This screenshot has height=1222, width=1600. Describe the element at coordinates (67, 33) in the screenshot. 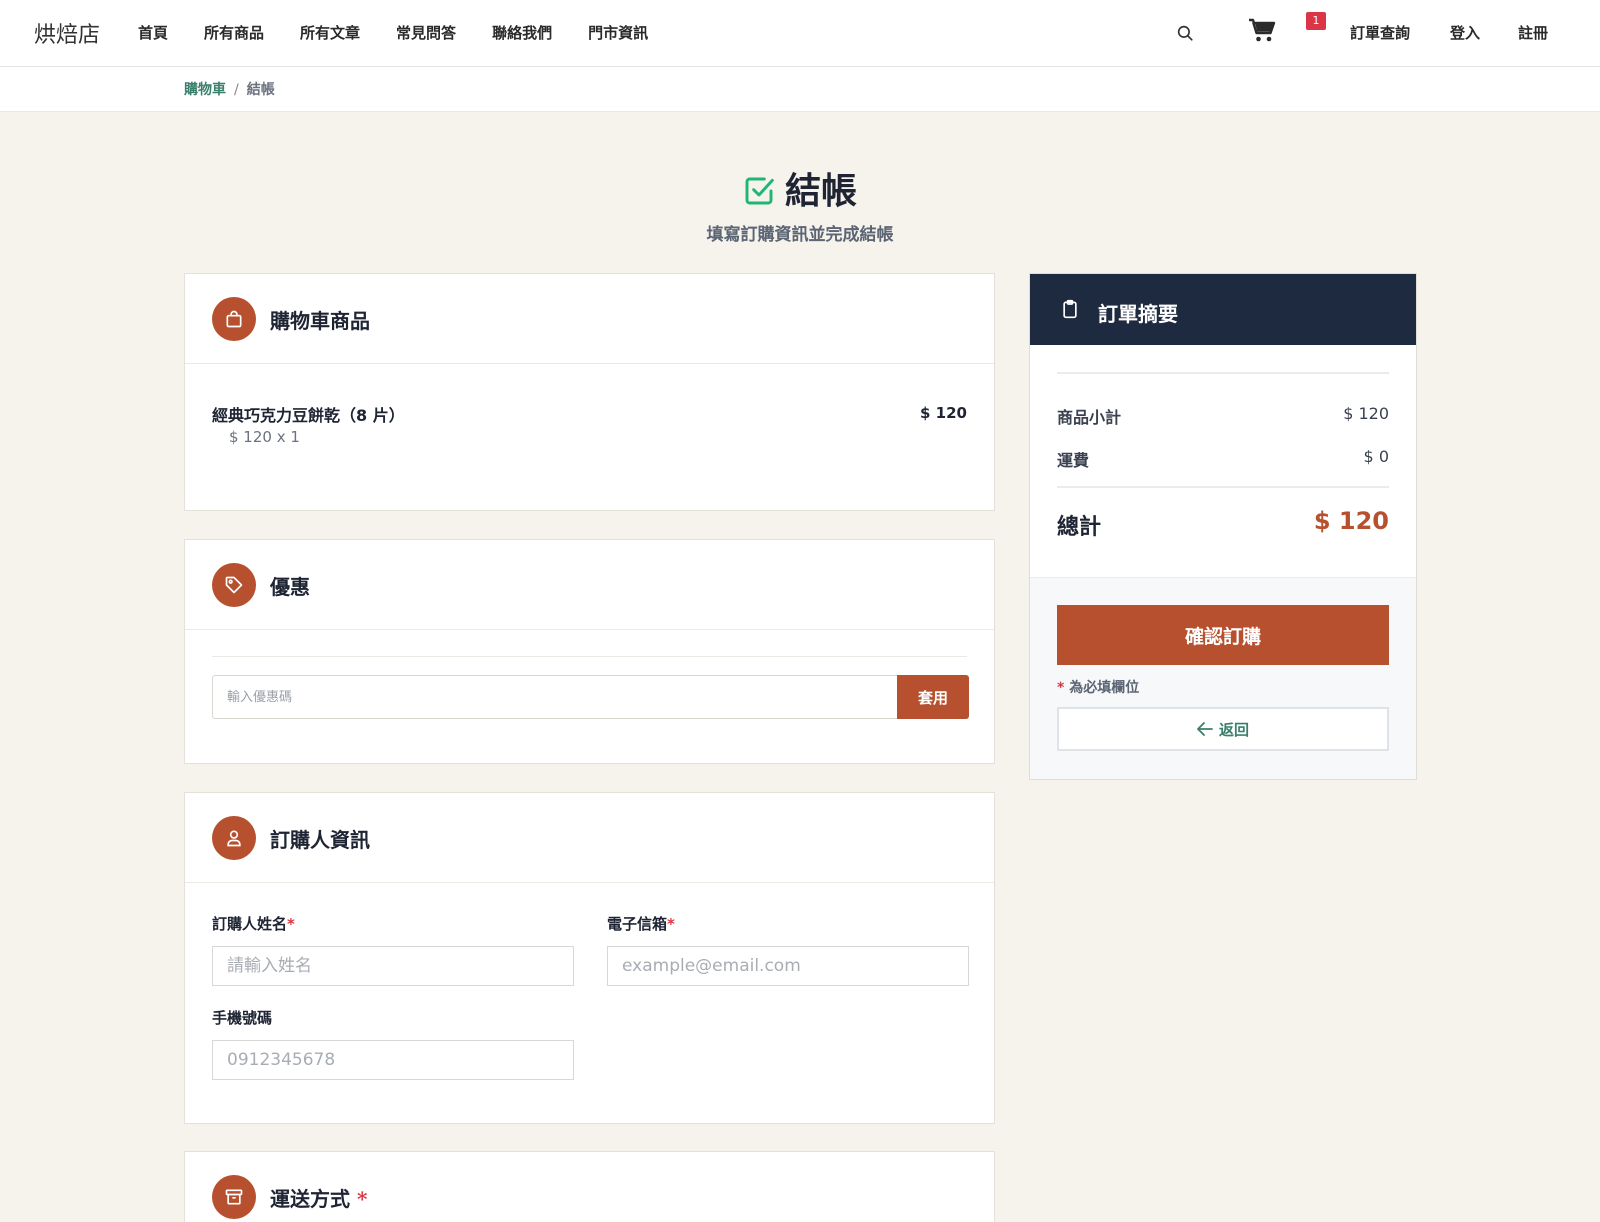

I see `brand-logo: 烘焙店` at that location.